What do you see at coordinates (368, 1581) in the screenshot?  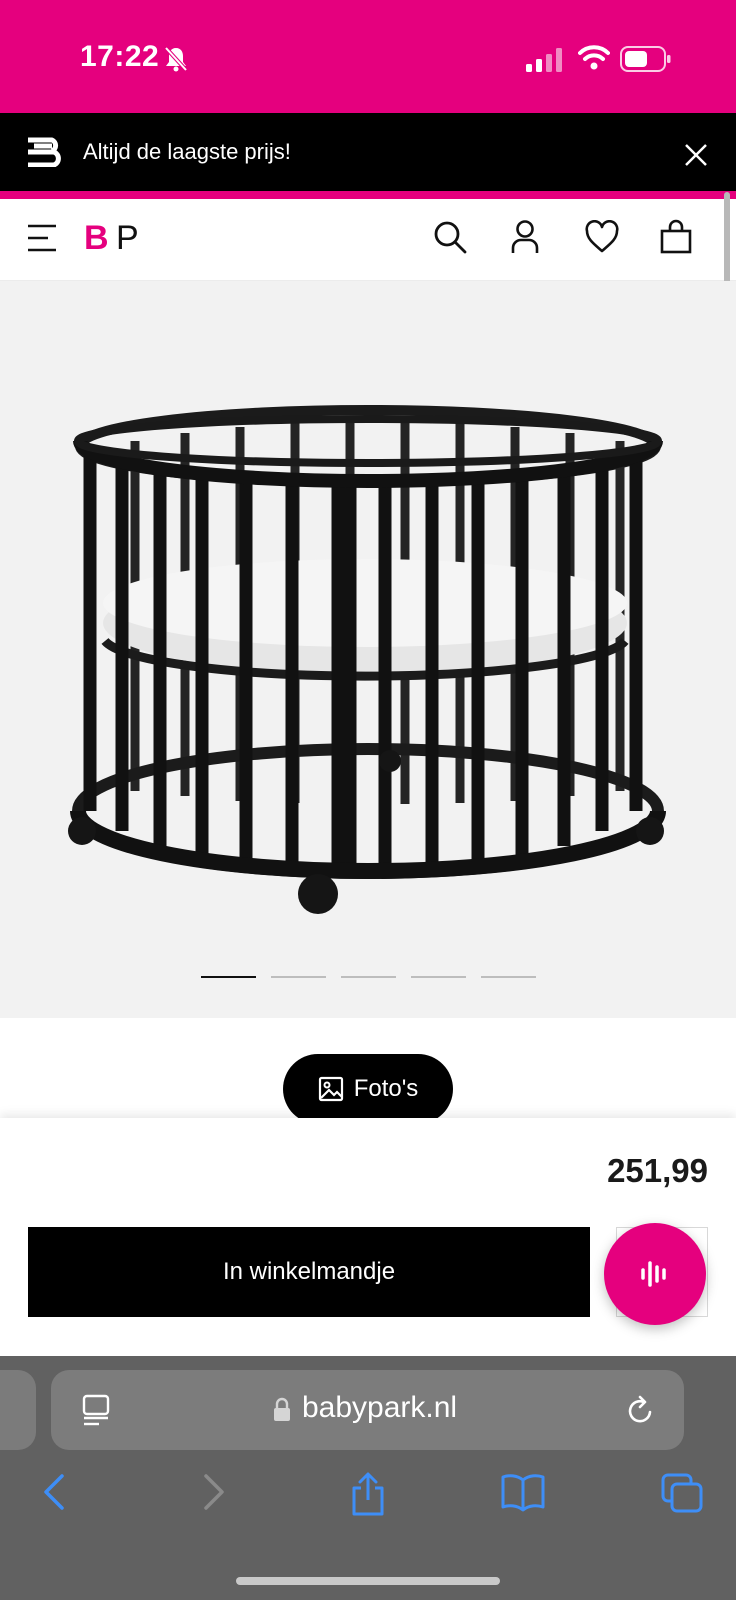 I see `home-indicator` at bounding box center [368, 1581].